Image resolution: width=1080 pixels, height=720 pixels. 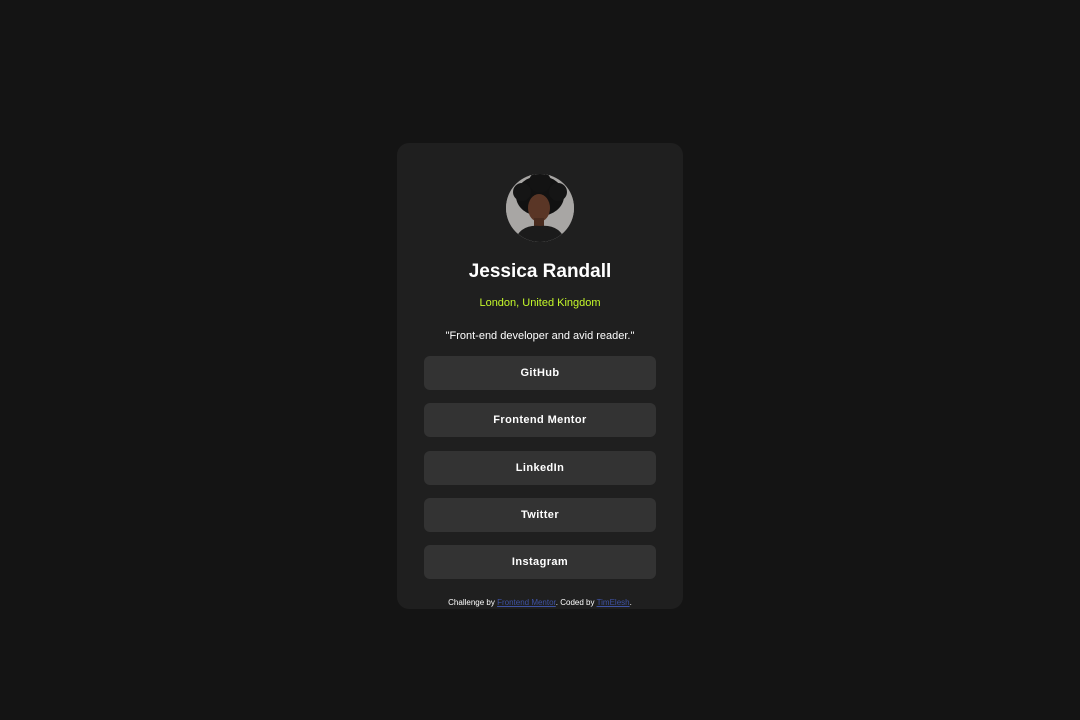 I want to click on attribution-prefix: Challenge by, so click(x=473, y=602).